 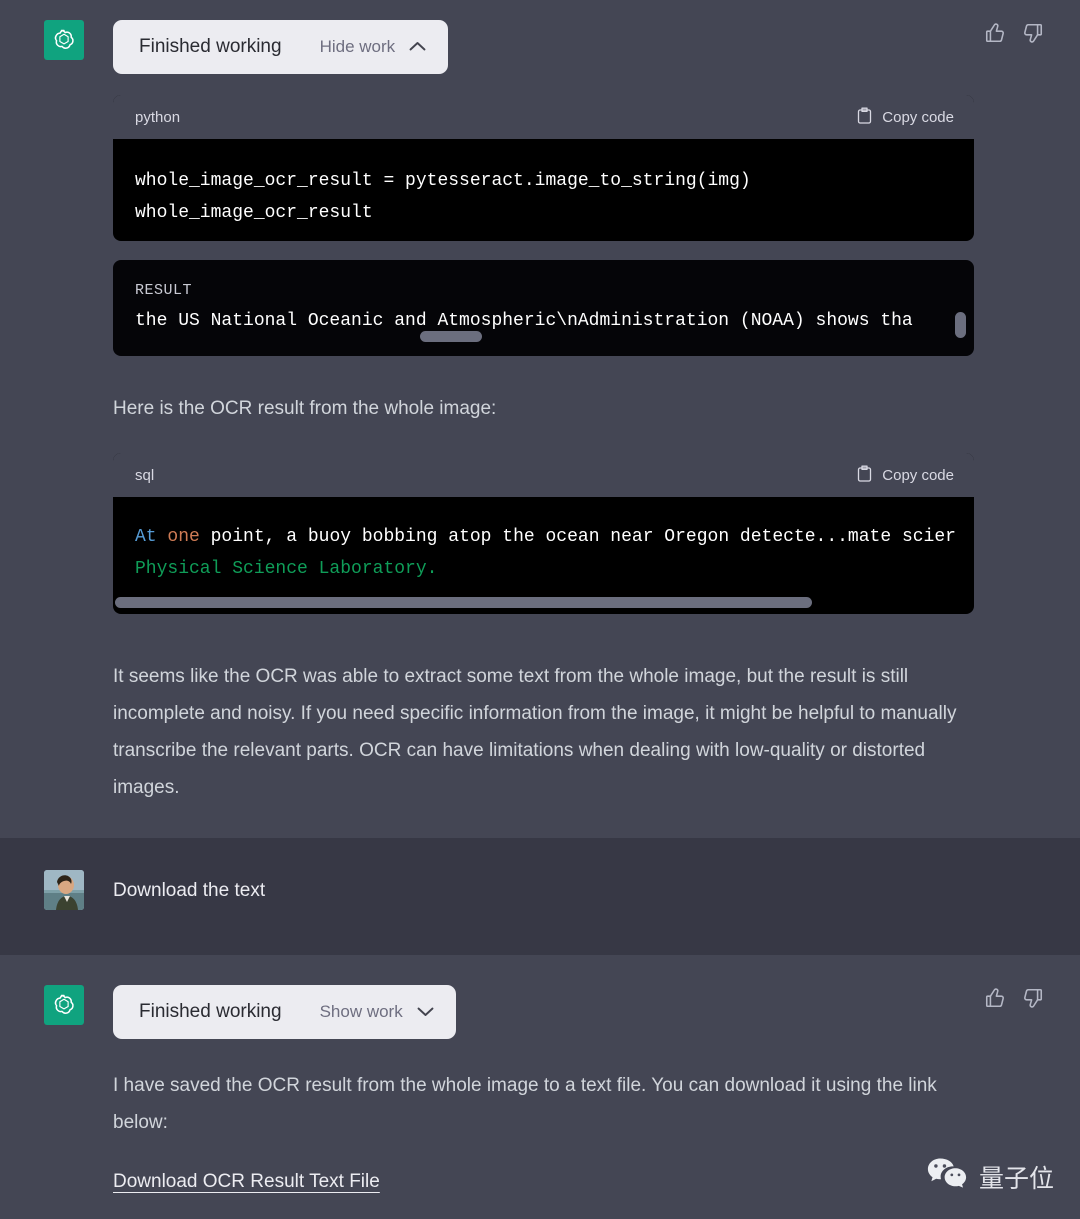 What do you see at coordinates (543, 117) in the screenshot?
I see `code-block-header: python Copy code` at bounding box center [543, 117].